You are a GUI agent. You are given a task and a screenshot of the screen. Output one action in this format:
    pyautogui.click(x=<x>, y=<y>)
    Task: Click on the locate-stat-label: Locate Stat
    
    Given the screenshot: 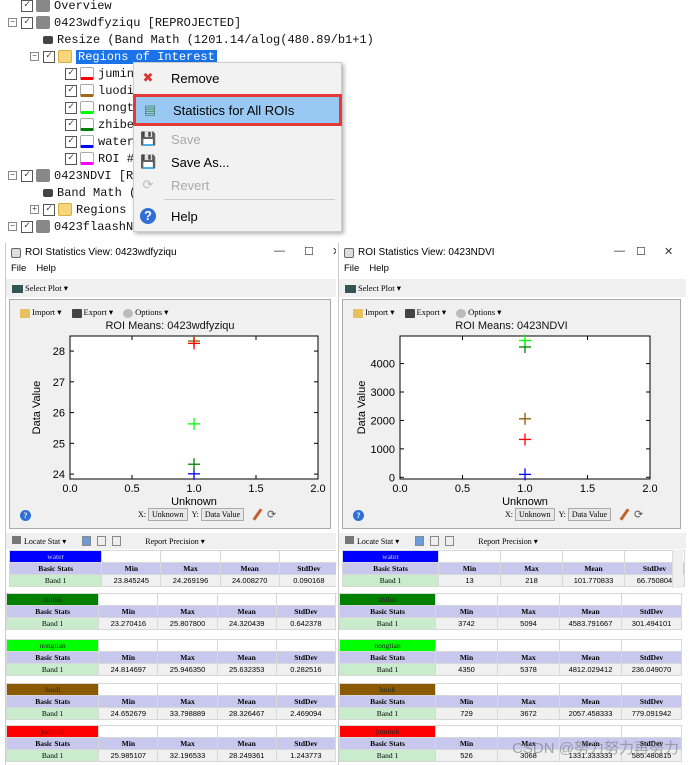 What is the action you would take?
    pyautogui.click(x=42, y=541)
    